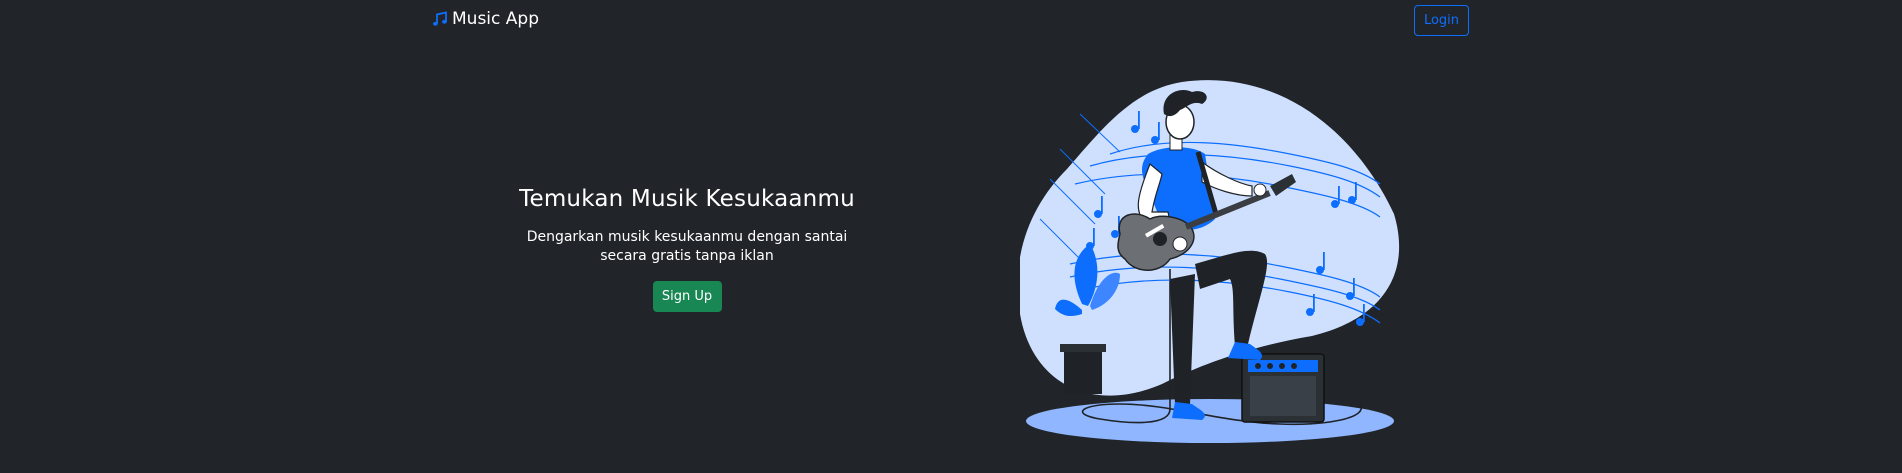 This screenshot has width=1902, height=473. Describe the element at coordinates (1441, 20) in the screenshot. I see `login-button: Login` at that location.